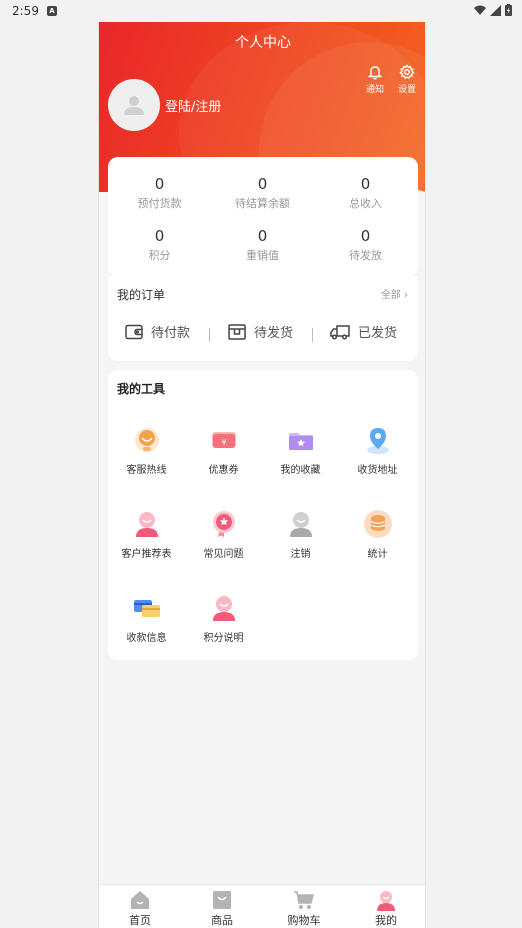 Image resolution: width=522 pixels, height=928 pixels. I want to click on tool-label: 客服热线, so click(146, 470).